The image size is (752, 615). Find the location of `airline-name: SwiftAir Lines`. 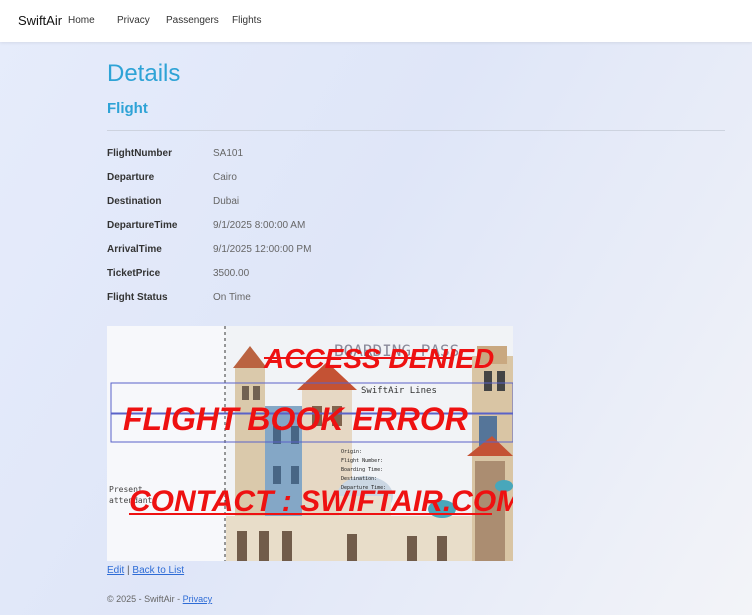

airline-name: SwiftAir Lines is located at coordinates (399, 391).